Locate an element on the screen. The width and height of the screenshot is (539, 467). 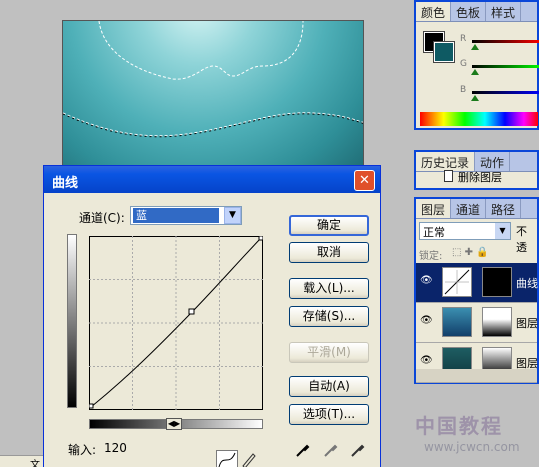
watermark-text: 中国教程 is located at coordinates (459, 426).